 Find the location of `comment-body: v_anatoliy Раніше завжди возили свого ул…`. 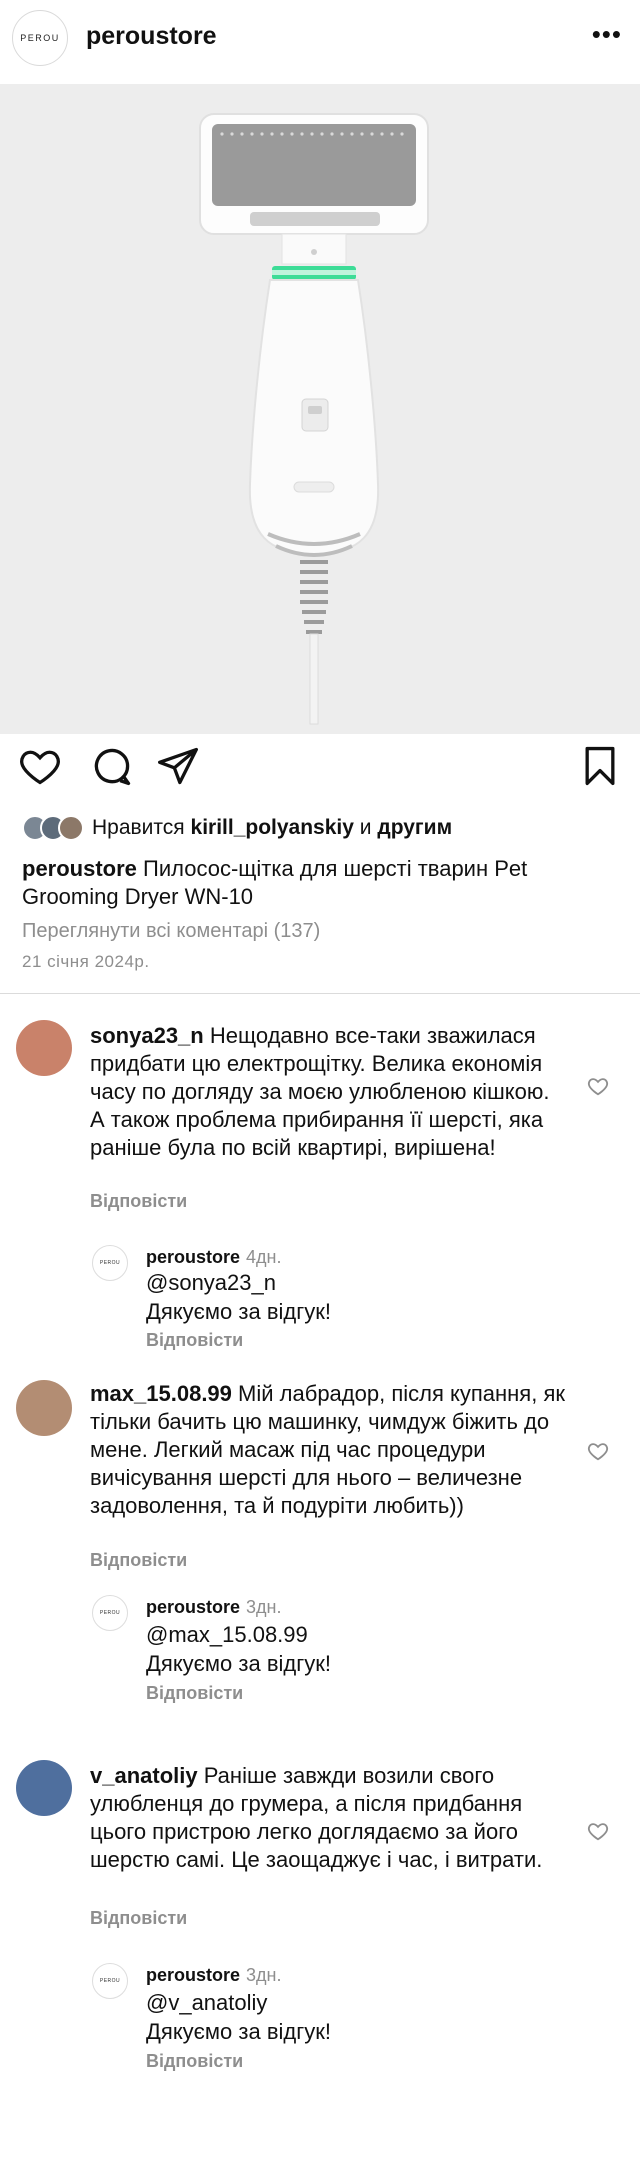

comment-body: v_anatoliy Раніше завжди возили свого ул… is located at coordinates (330, 1818).